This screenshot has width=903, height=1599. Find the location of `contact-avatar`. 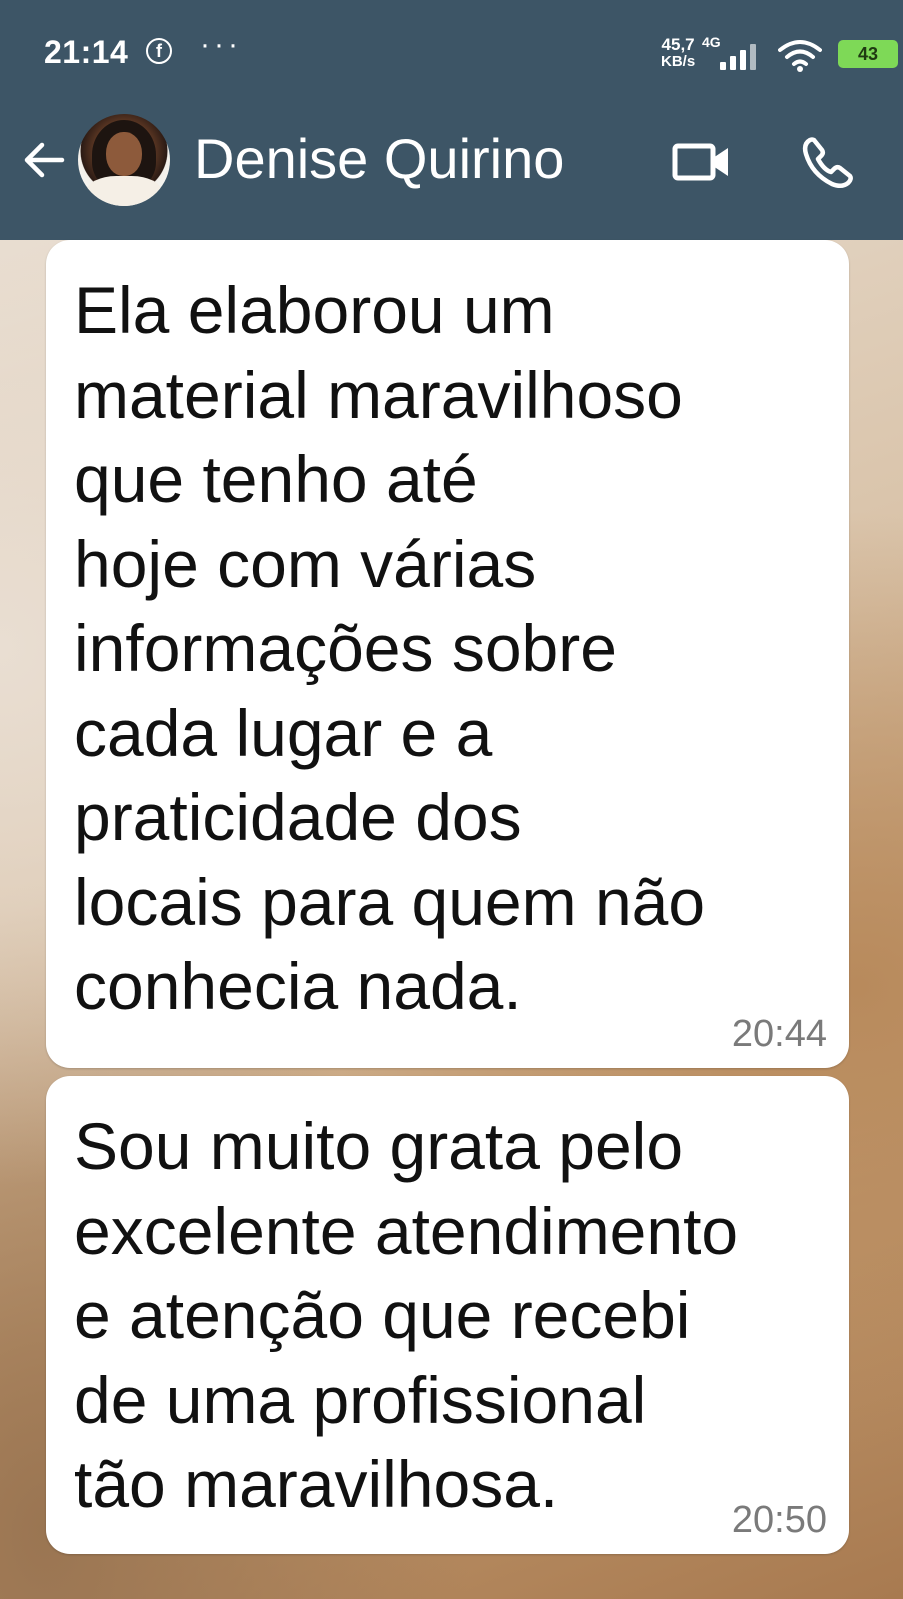

contact-avatar is located at coordinates (124, 160).